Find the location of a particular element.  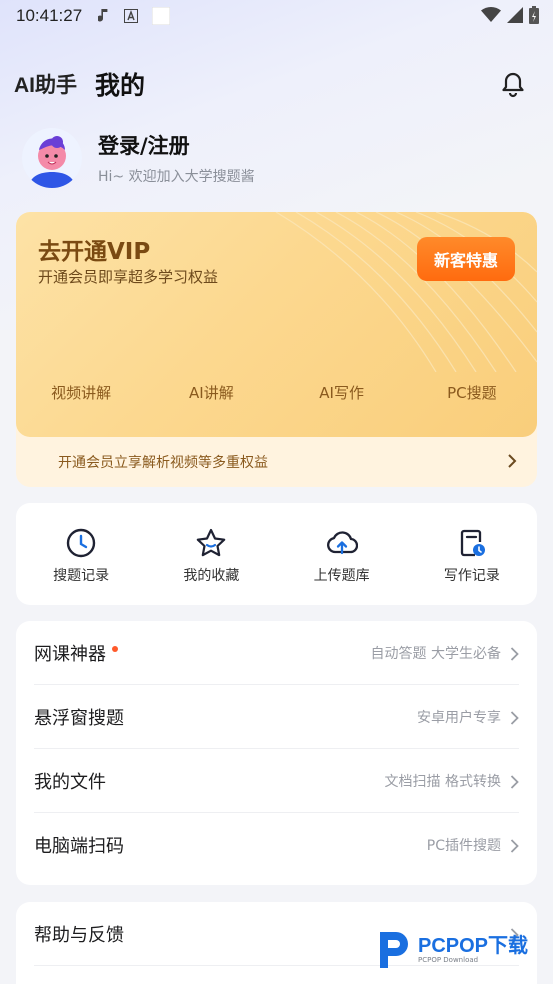

list-item-online-course-tool: 网课神器 自动答题 大学生必备 is located at coordinates (276, 653).